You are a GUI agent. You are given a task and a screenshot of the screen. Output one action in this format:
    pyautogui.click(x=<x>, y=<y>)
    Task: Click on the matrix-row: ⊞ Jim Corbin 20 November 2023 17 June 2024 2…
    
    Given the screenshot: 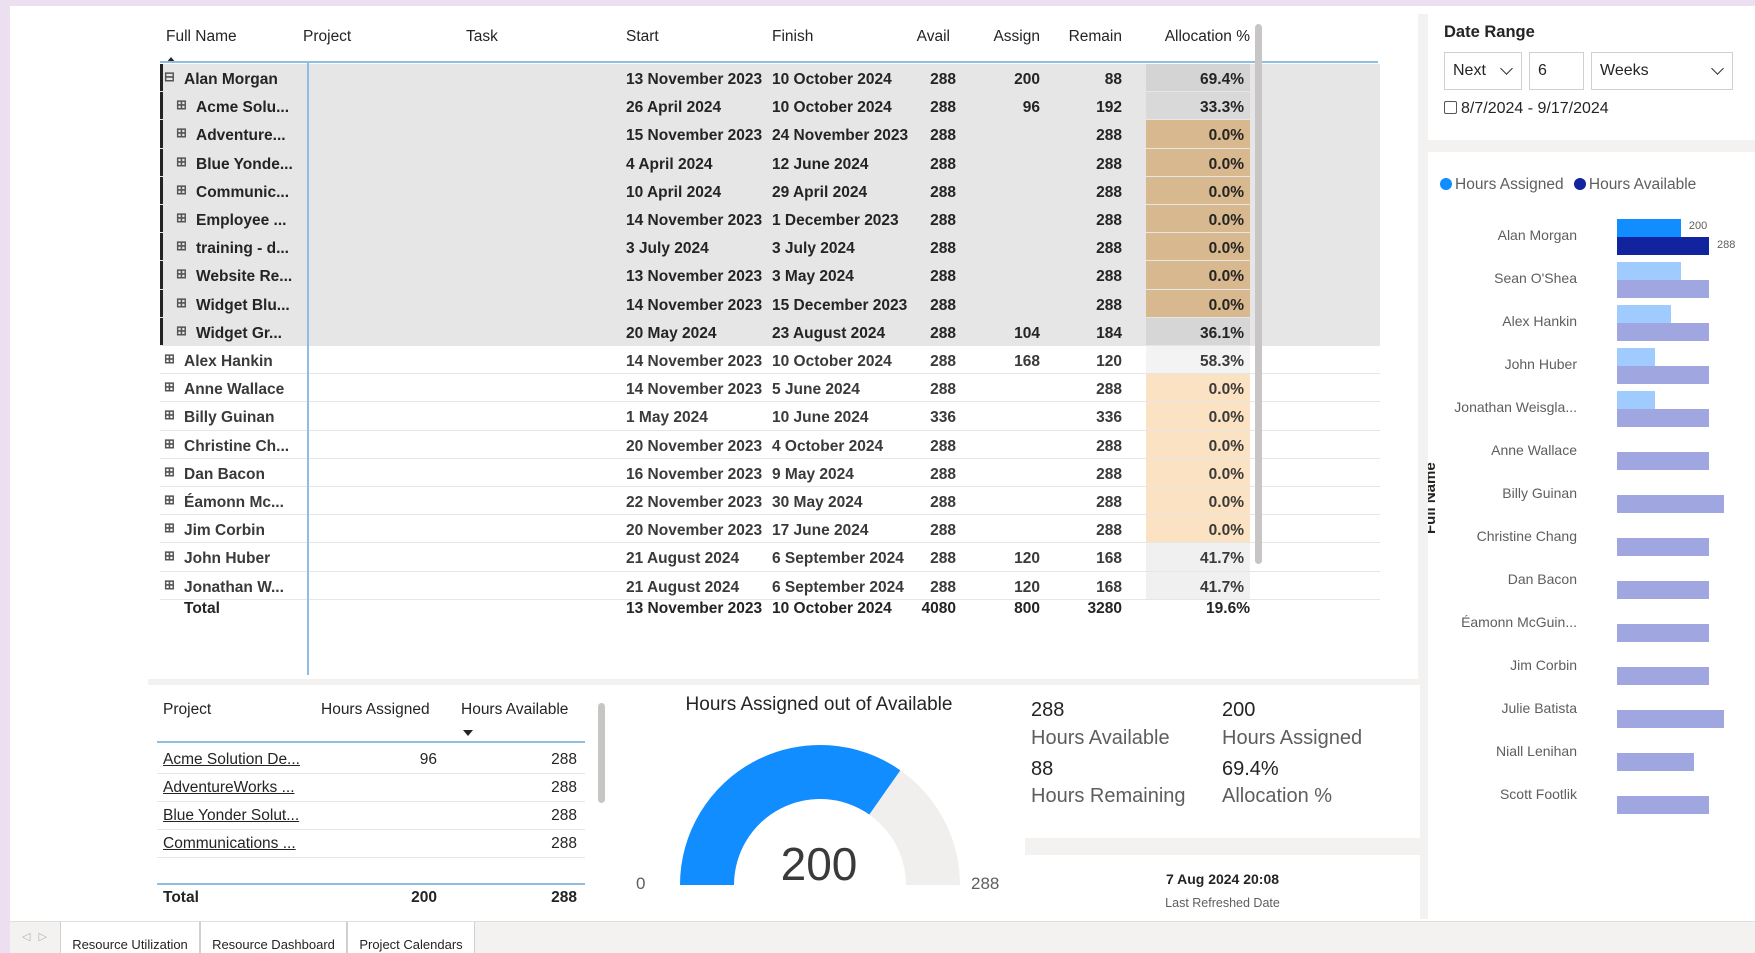 What is the action you would take?
    pyautogui.click(x=770, y=529)
    